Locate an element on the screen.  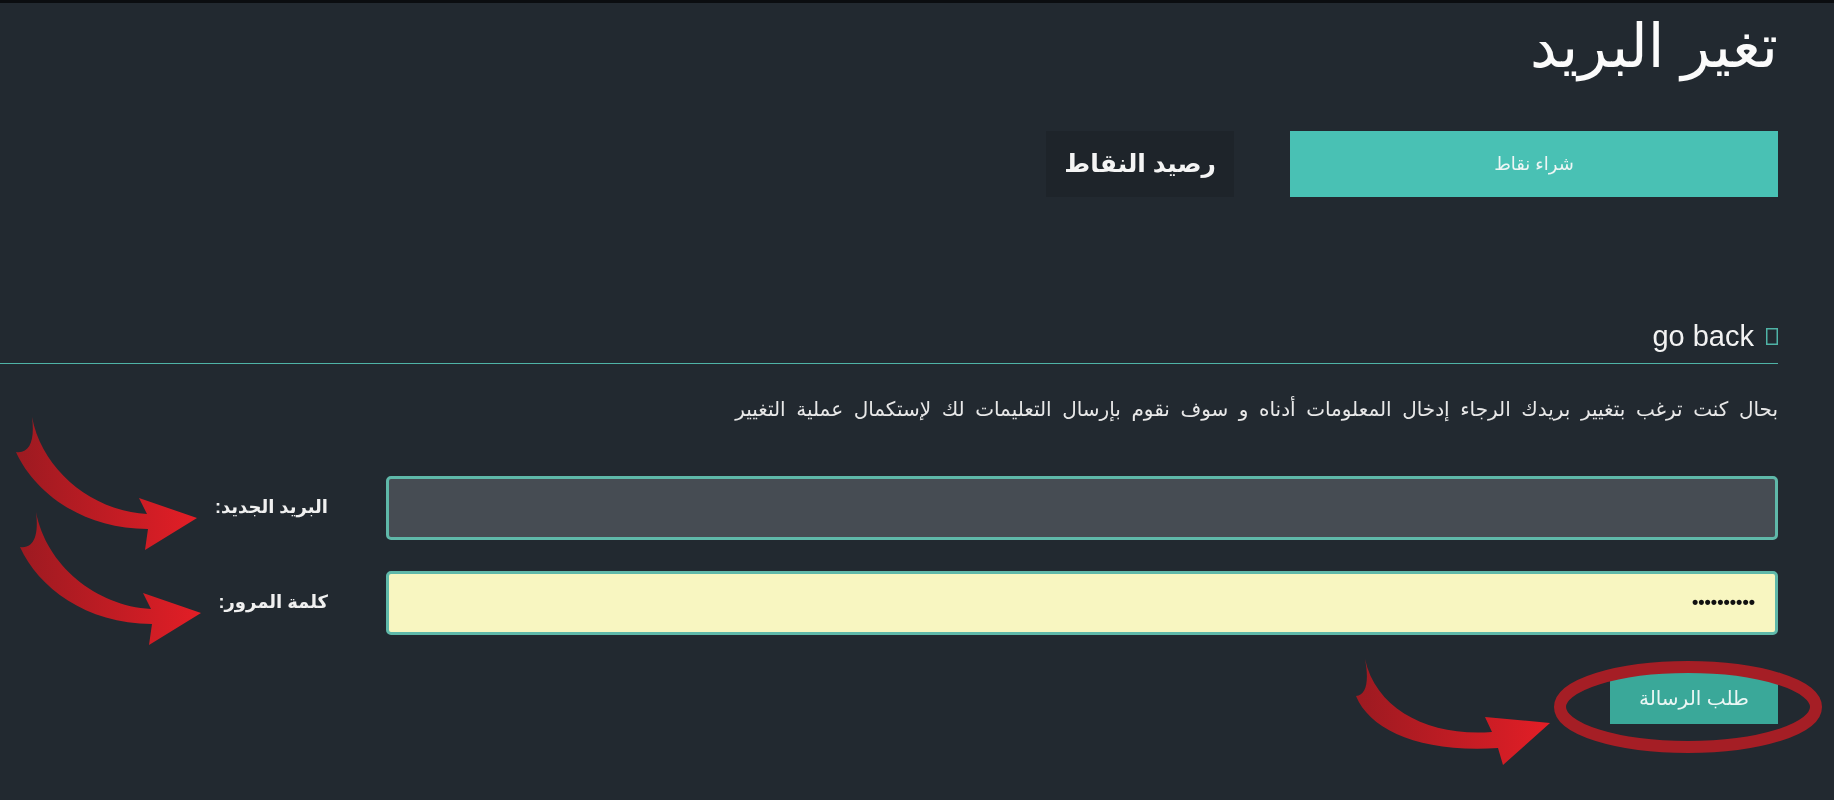
input-field is located at coordinates (1082, 507).